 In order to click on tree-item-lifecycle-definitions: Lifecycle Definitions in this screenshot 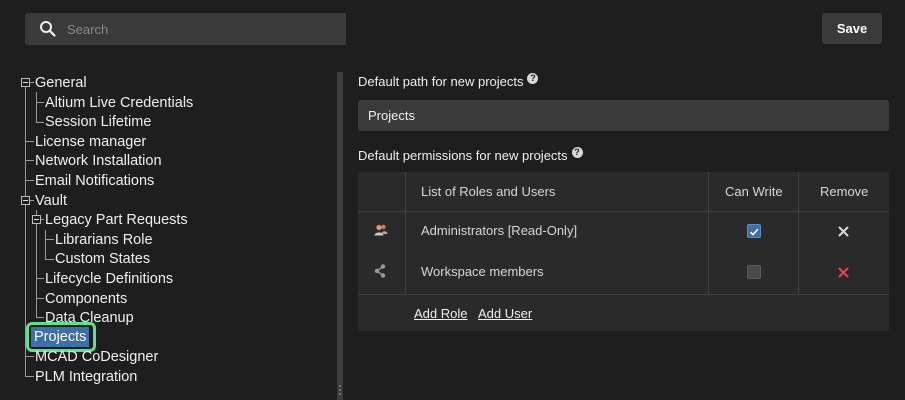, I will do `click(109, 279)`.